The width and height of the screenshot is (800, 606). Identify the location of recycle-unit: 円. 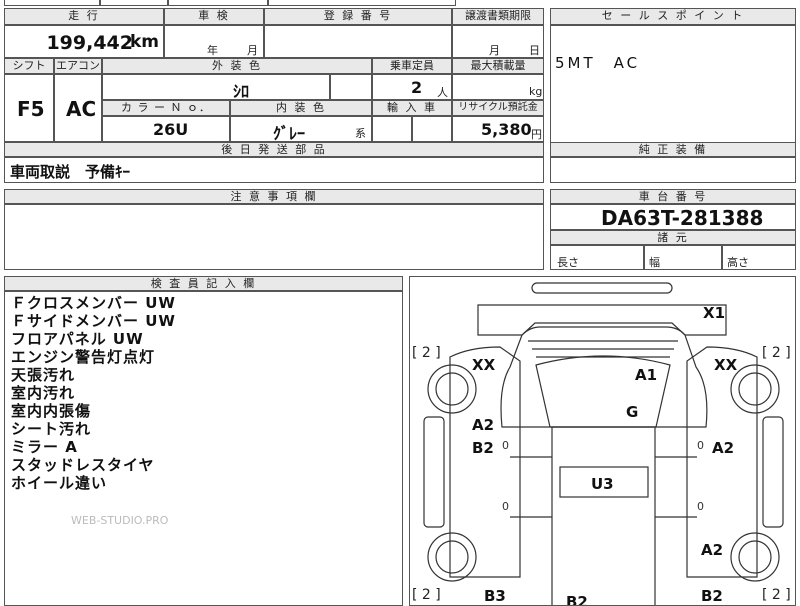
(536, 134).